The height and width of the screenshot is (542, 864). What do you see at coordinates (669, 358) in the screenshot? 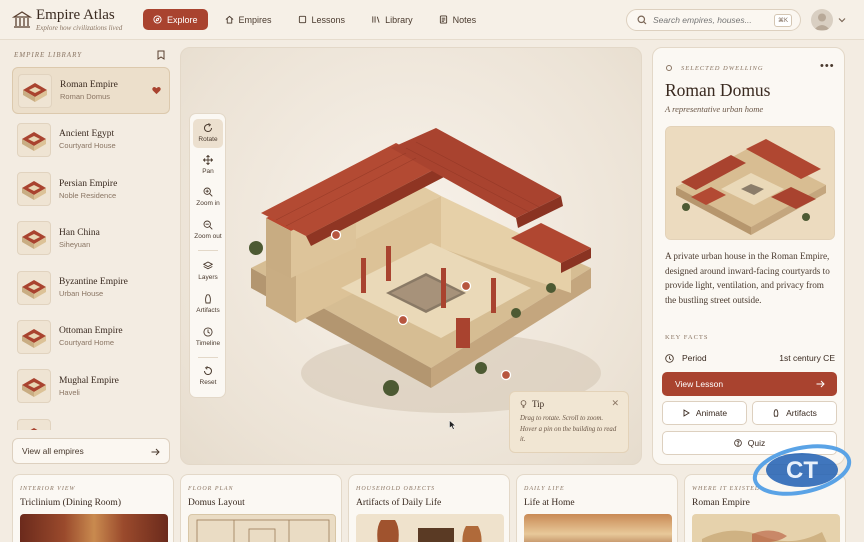
I see `clock-icon` at bounding box center [669, 358].